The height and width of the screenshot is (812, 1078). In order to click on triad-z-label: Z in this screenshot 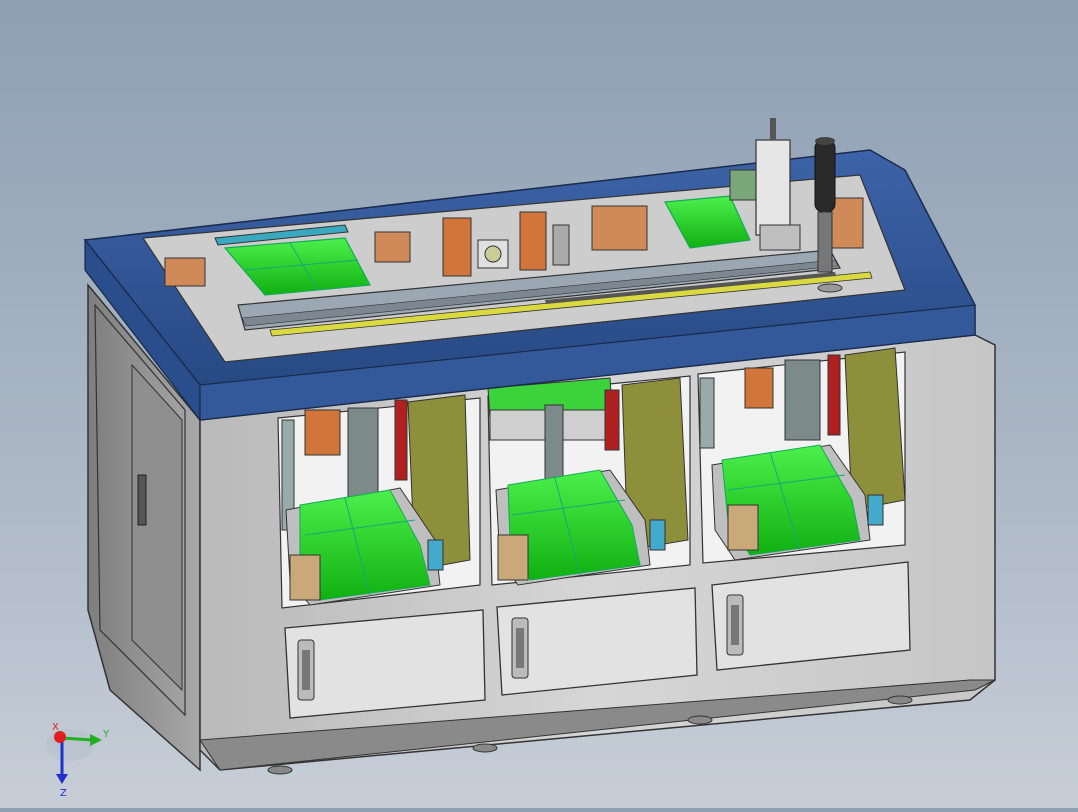, I will do `click(63, 793)`.